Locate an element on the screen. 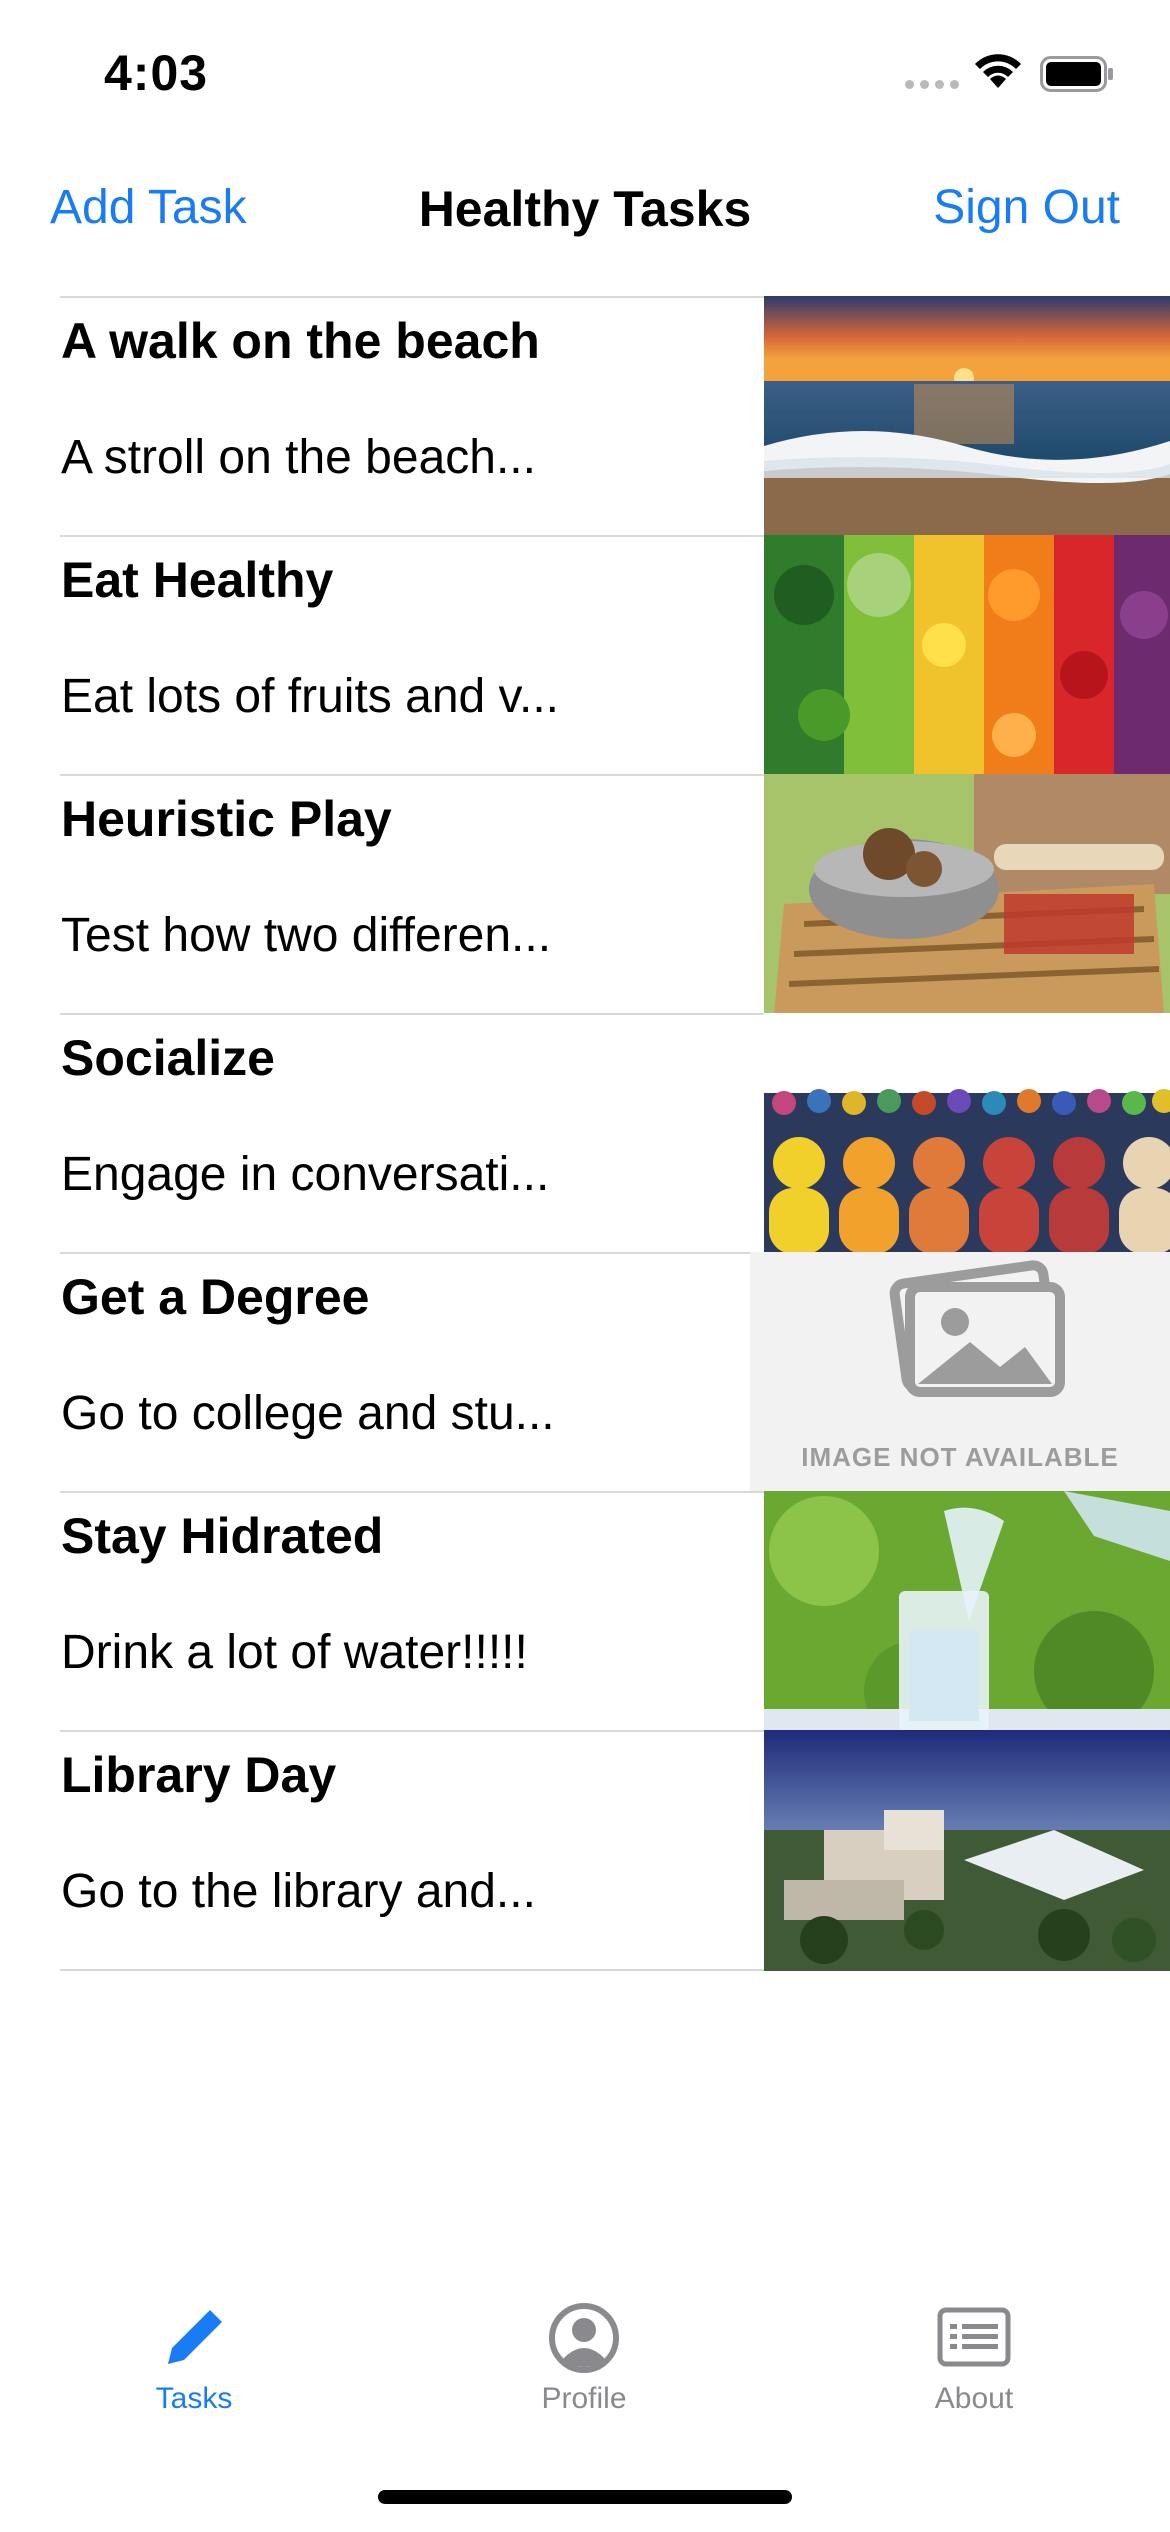 The image size is (1170, 2532). task-image-water-glass is located at coordinates (967, 1611).